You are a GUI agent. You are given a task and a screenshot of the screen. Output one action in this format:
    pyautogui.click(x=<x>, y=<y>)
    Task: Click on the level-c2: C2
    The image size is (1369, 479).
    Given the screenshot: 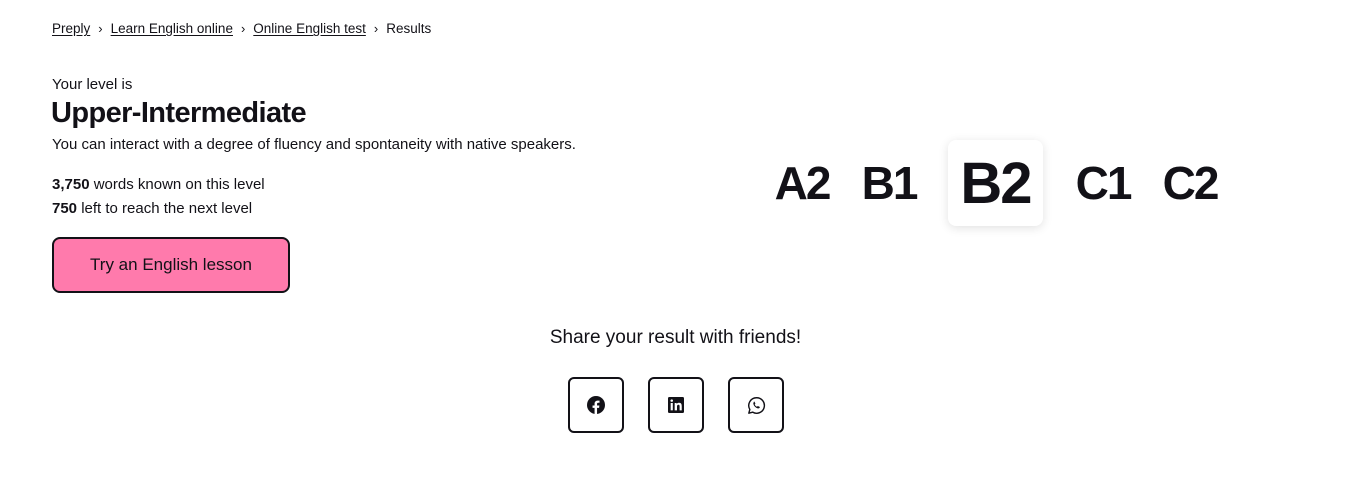 What is the action you would take?
    pyautogui.click(x=1191, y=183)
    